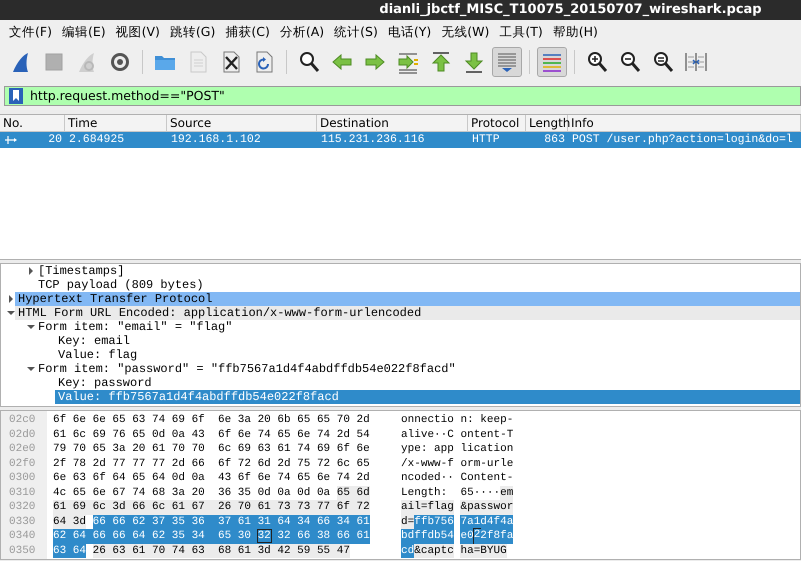 This screenshot has height=561, width=801. Describe the element at coordinates (137, 32) in the screenshot. I see `menu-item: 视图(V)` at that location.